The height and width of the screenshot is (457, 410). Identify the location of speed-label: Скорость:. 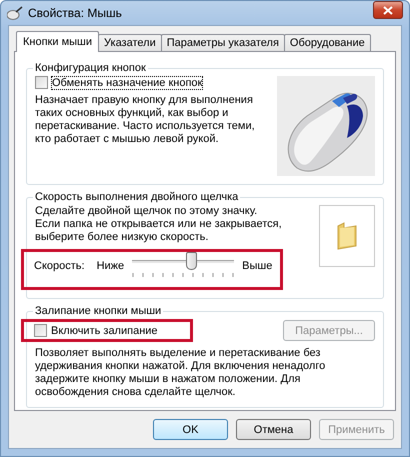
(59, 266).